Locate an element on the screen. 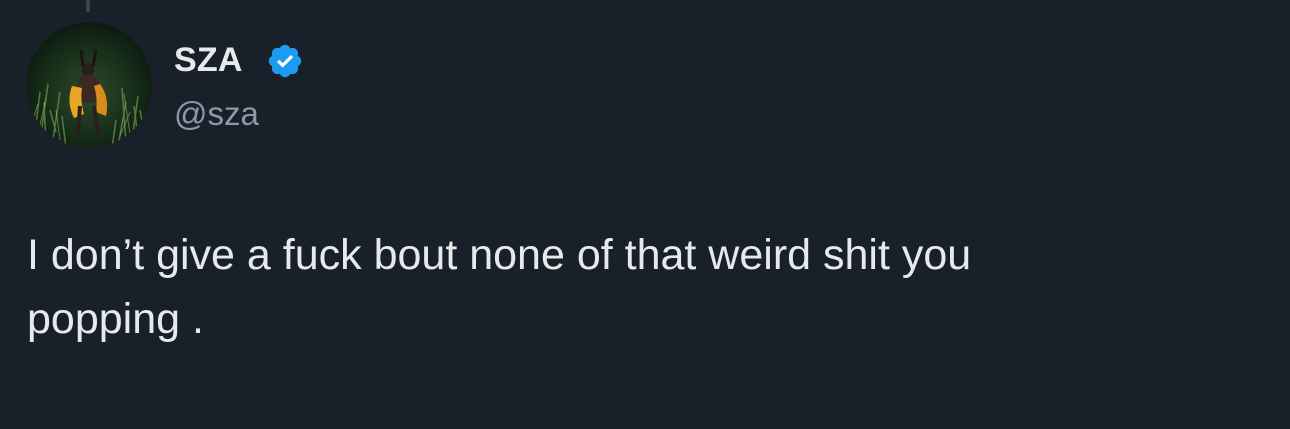 This screenshot has width=1290, height=429. profile-avatar is located at coordinates (89, 85).